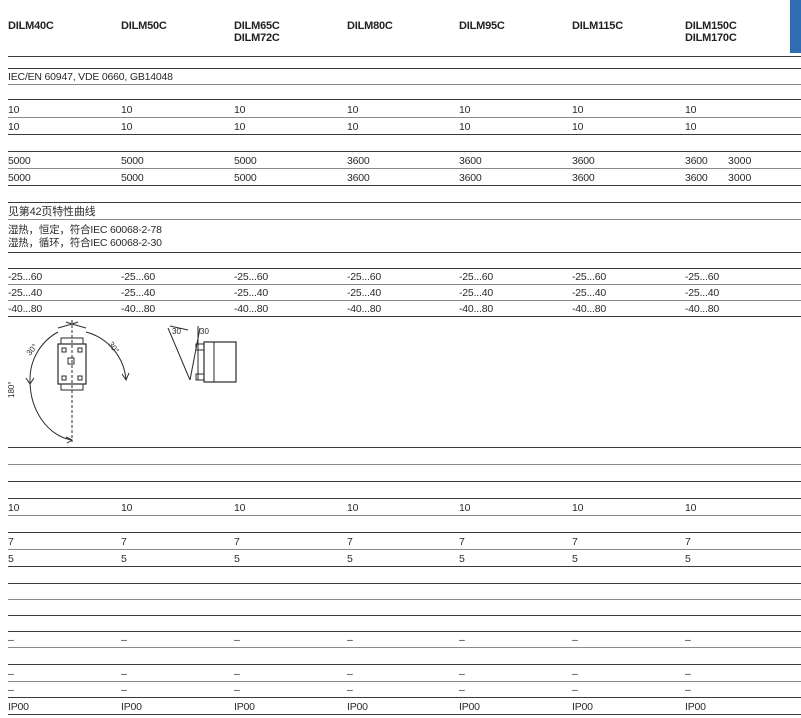  I want to click on header-col-6: DILM115C, so click(597, 26).